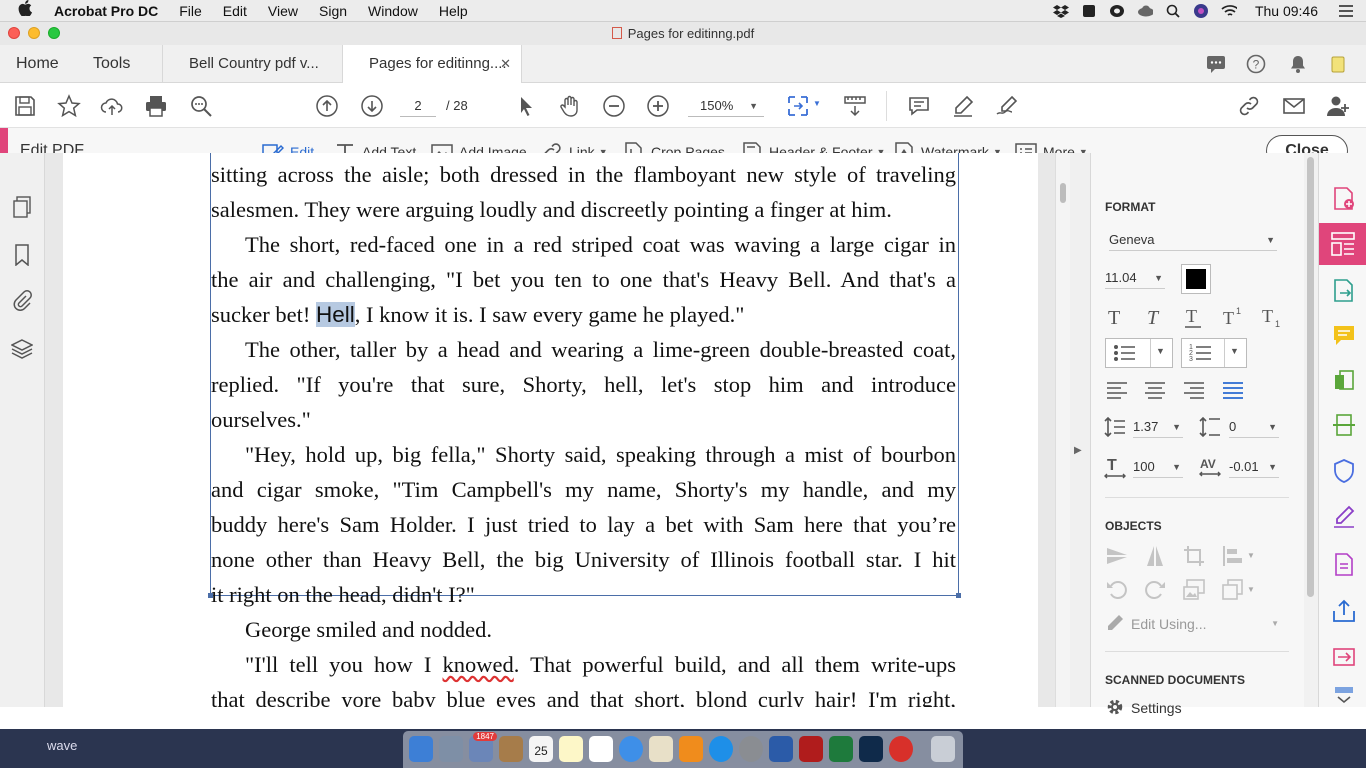 The height and width of the screenshot is (768, 1366). I want to click on zoom-in-icon, so click(658, 106).